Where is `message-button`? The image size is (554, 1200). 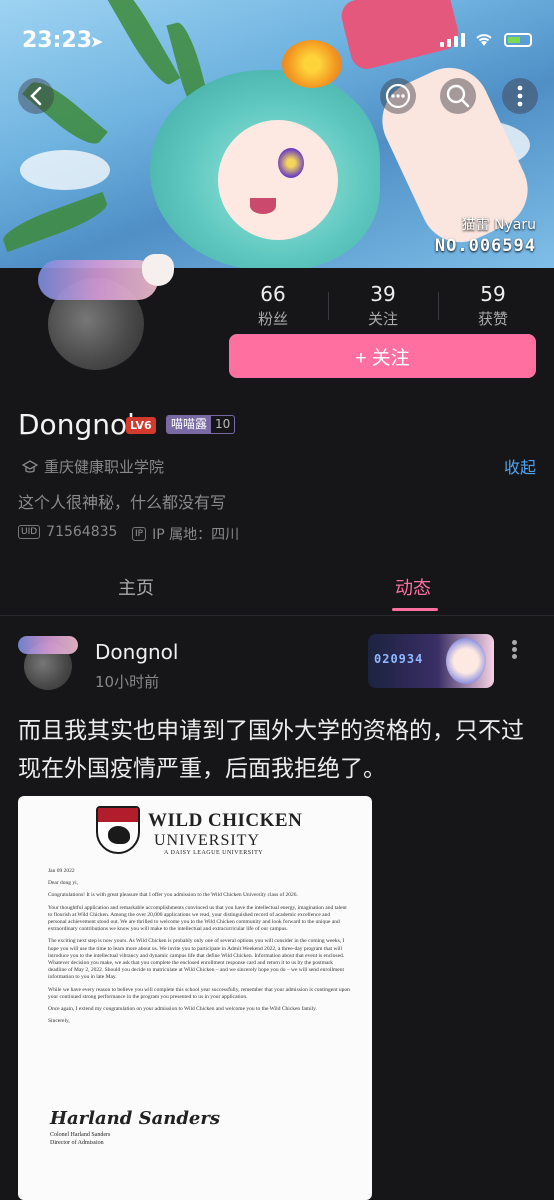 message-button is located at coordinates (398, 96).